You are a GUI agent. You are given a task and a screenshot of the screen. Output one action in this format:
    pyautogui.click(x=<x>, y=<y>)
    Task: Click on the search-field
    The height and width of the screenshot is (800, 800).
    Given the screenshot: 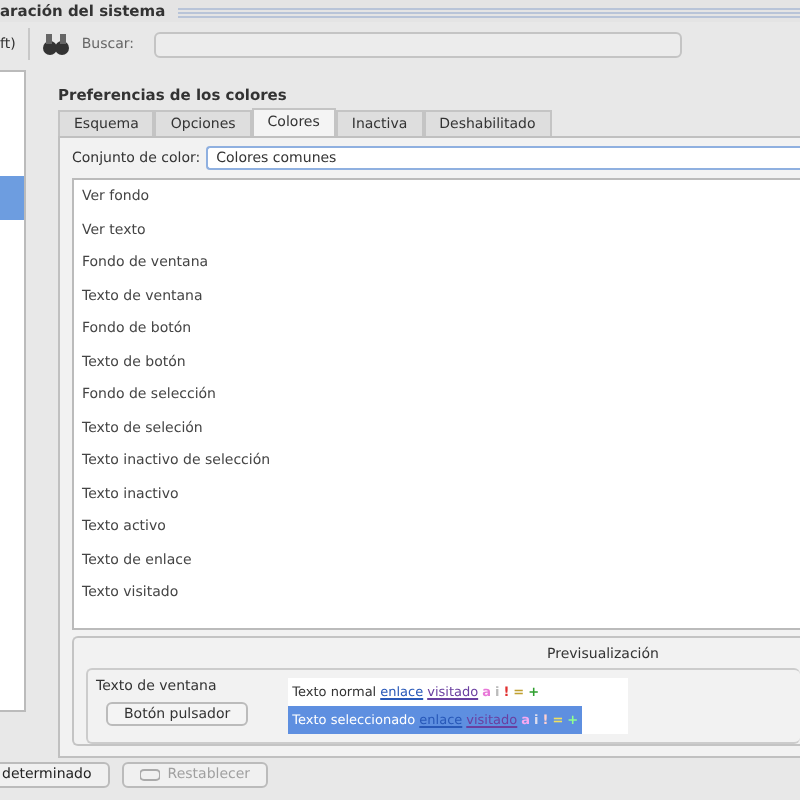 What is the action you would take?
    pyautogui.click(x=417, y=44)
    